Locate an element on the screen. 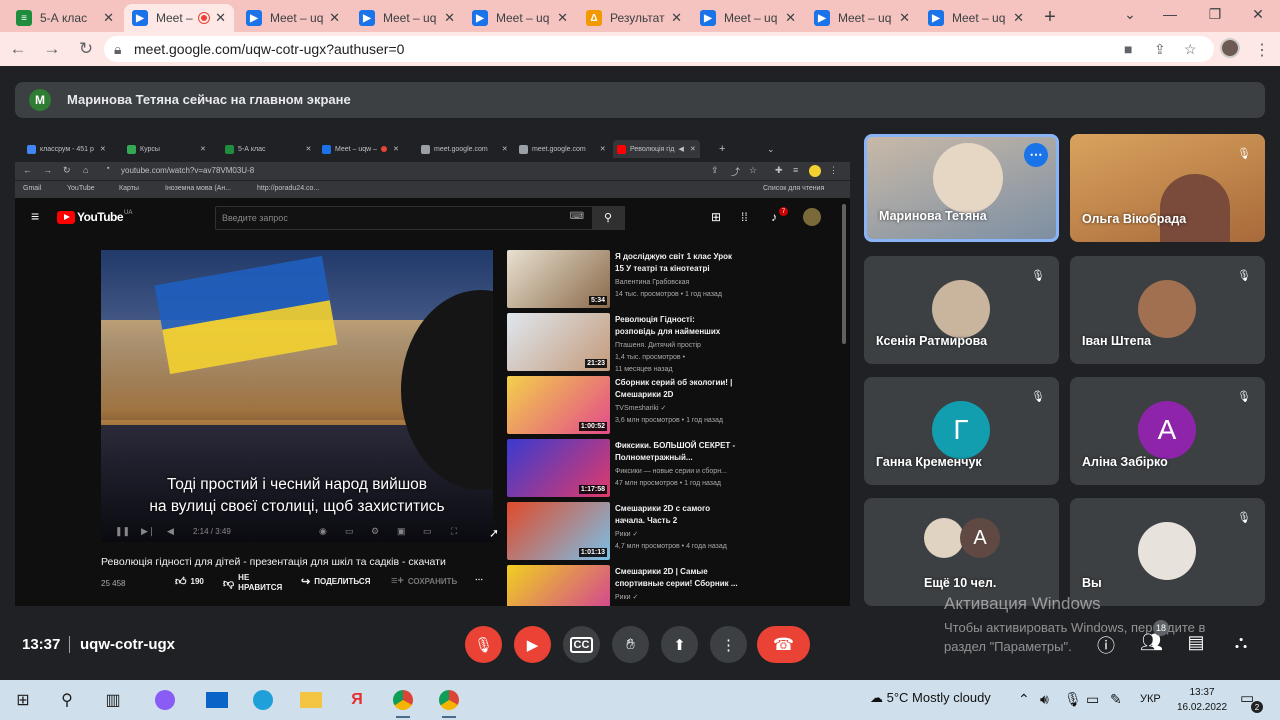 The width and height of the screenshot is (1280, 720). yandex-browser-icon: Я is located at coordinates (357, 700).